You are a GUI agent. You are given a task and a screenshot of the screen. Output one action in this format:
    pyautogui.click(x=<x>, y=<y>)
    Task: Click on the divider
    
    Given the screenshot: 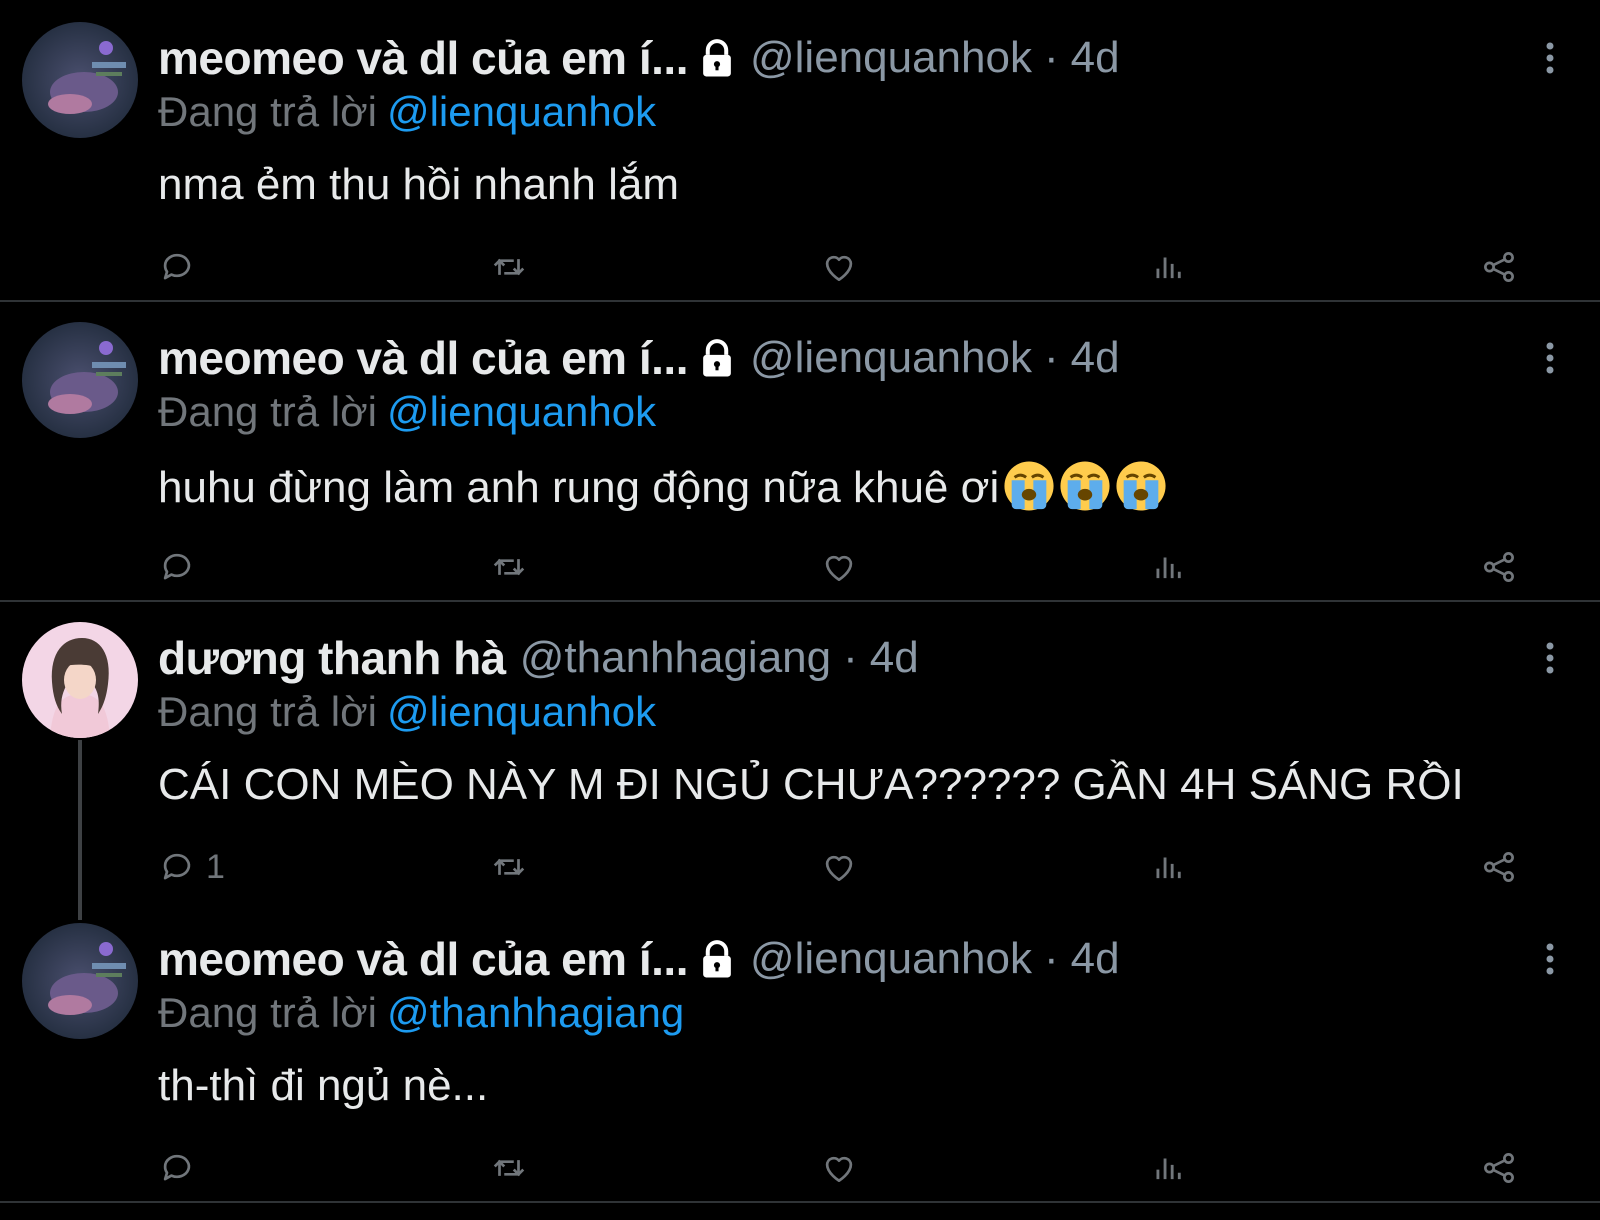 What is the action you would take?
    pyautogui.click(x=800, y=1202)
    